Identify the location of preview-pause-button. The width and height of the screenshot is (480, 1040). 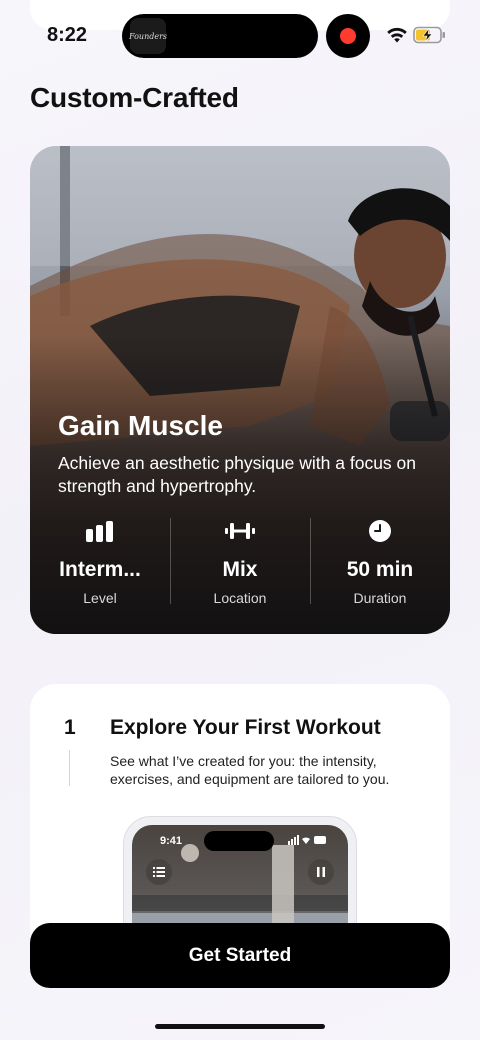
(321, 872).